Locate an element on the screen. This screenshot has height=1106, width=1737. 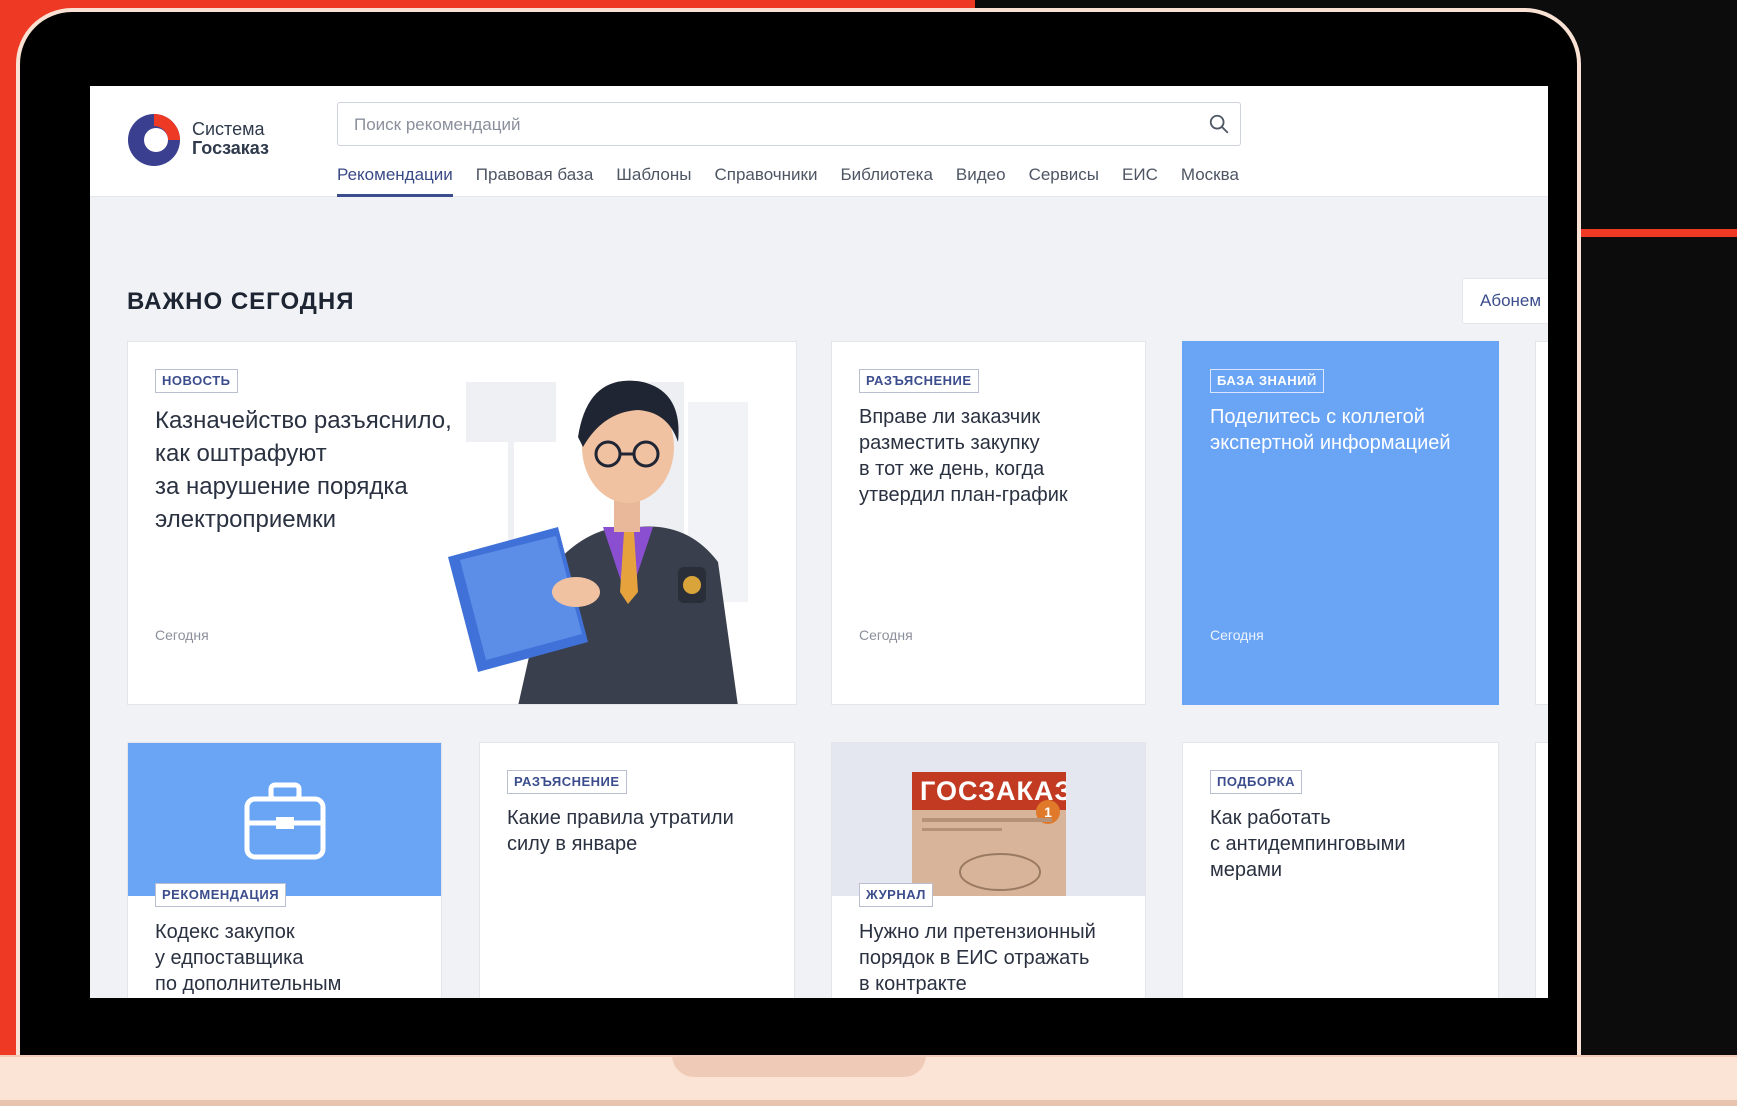
brand-logo is located at coordinates (154, 140).